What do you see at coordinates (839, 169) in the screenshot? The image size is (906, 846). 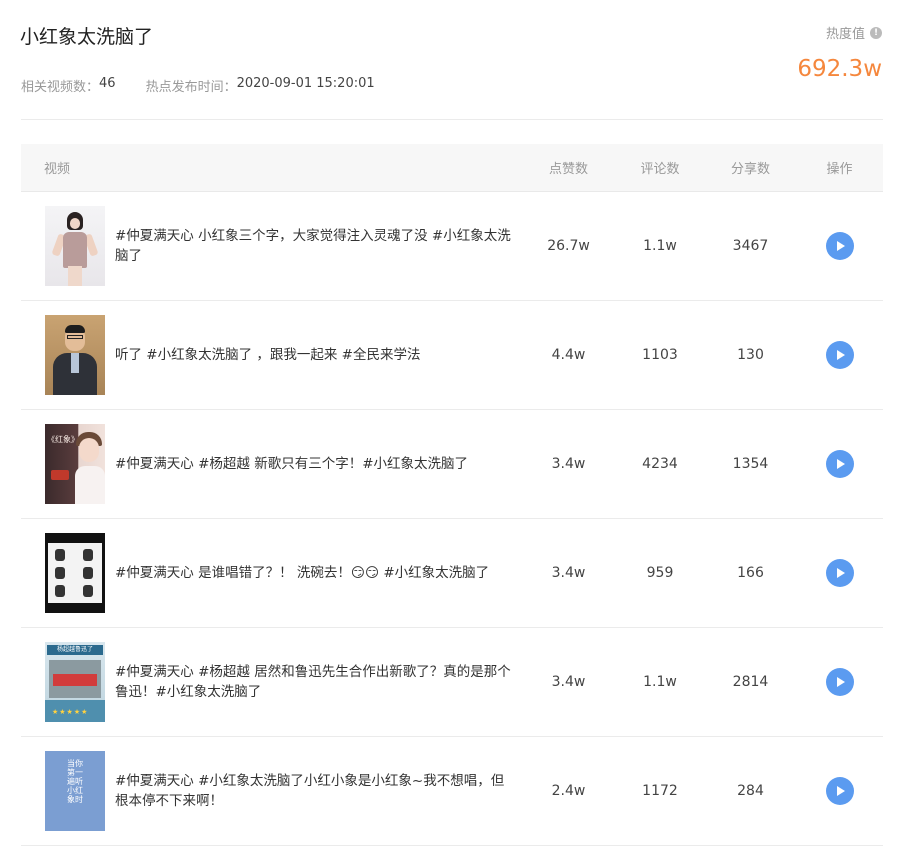 I see `col-action: 操作` at bounding box center [839, 169].